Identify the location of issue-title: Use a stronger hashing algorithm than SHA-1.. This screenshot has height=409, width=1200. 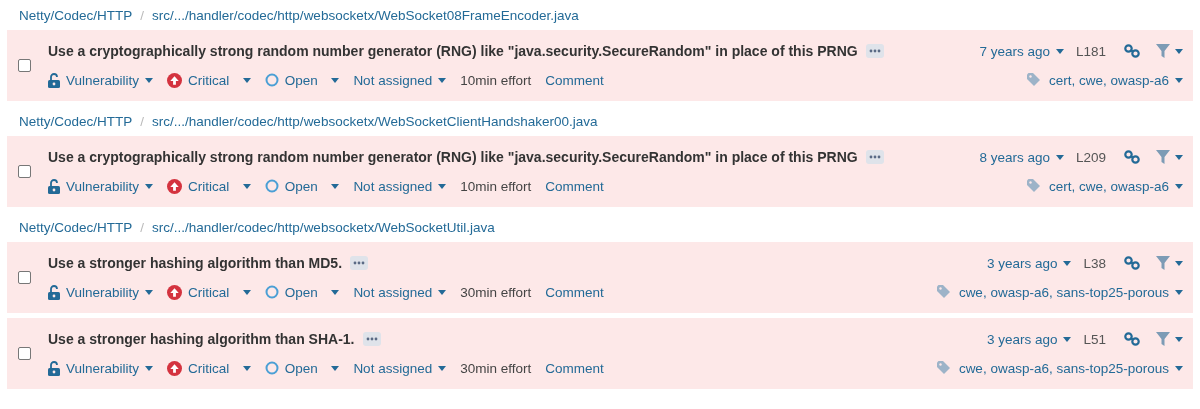
(201, 339).